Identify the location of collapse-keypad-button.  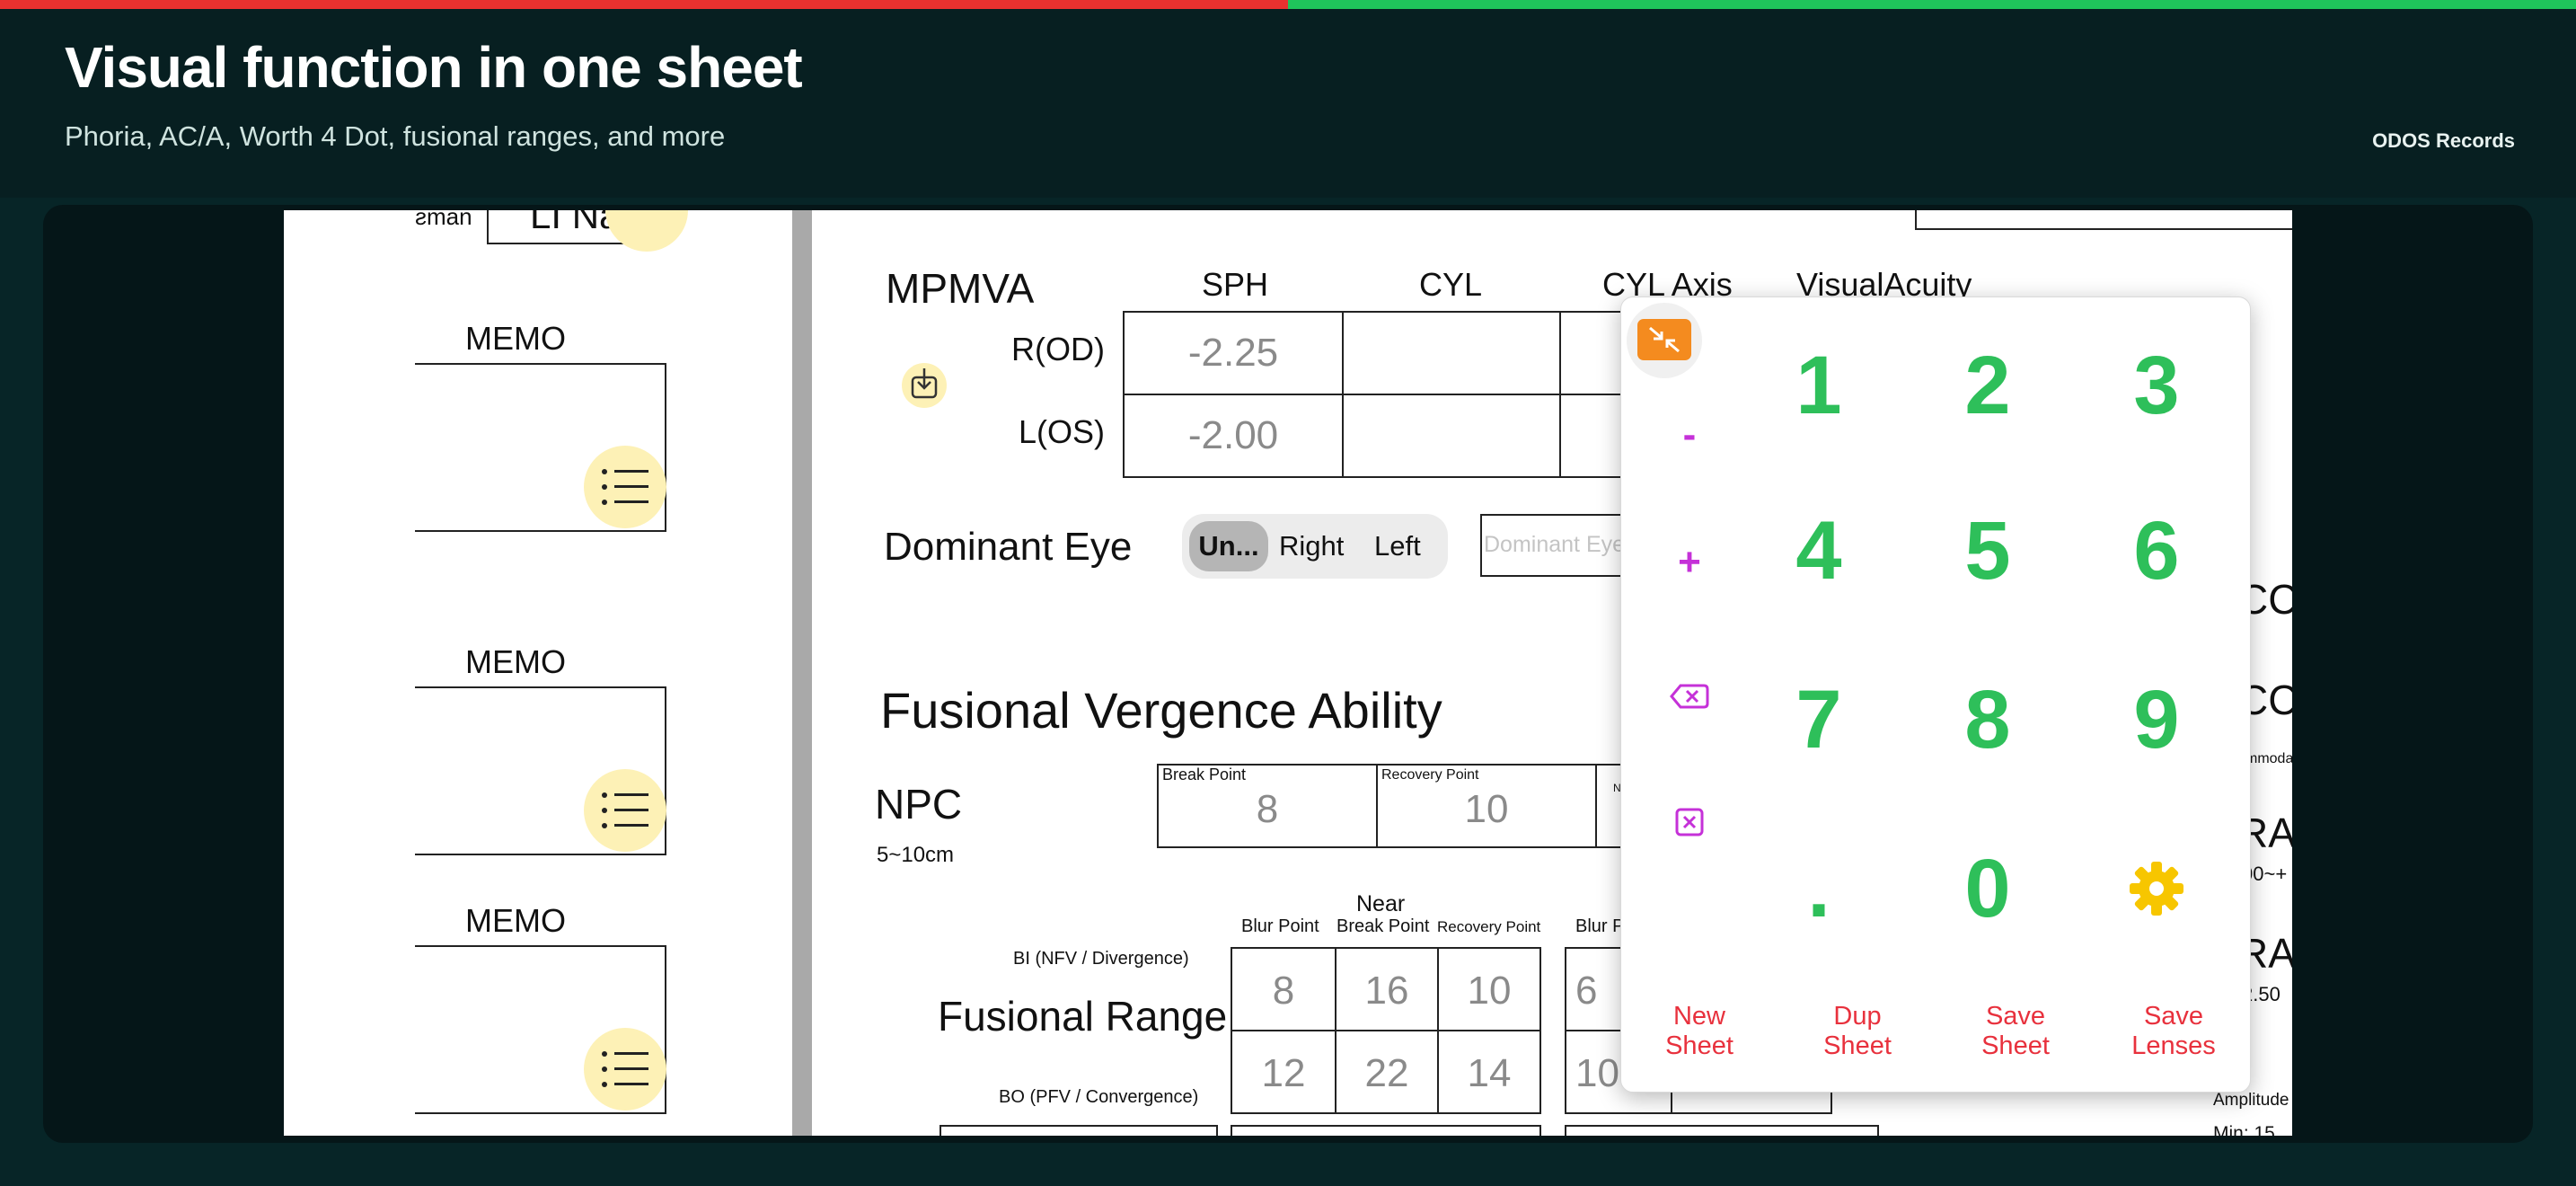
(1664, 340).